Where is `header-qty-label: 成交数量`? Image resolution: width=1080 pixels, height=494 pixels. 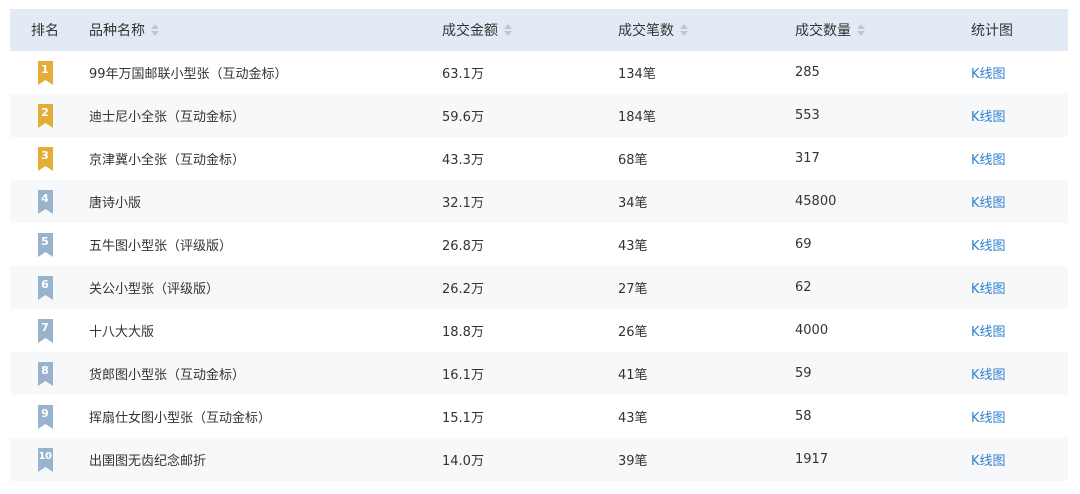 header-qty-label: 成交数量 is located at coordinates (823, 31).